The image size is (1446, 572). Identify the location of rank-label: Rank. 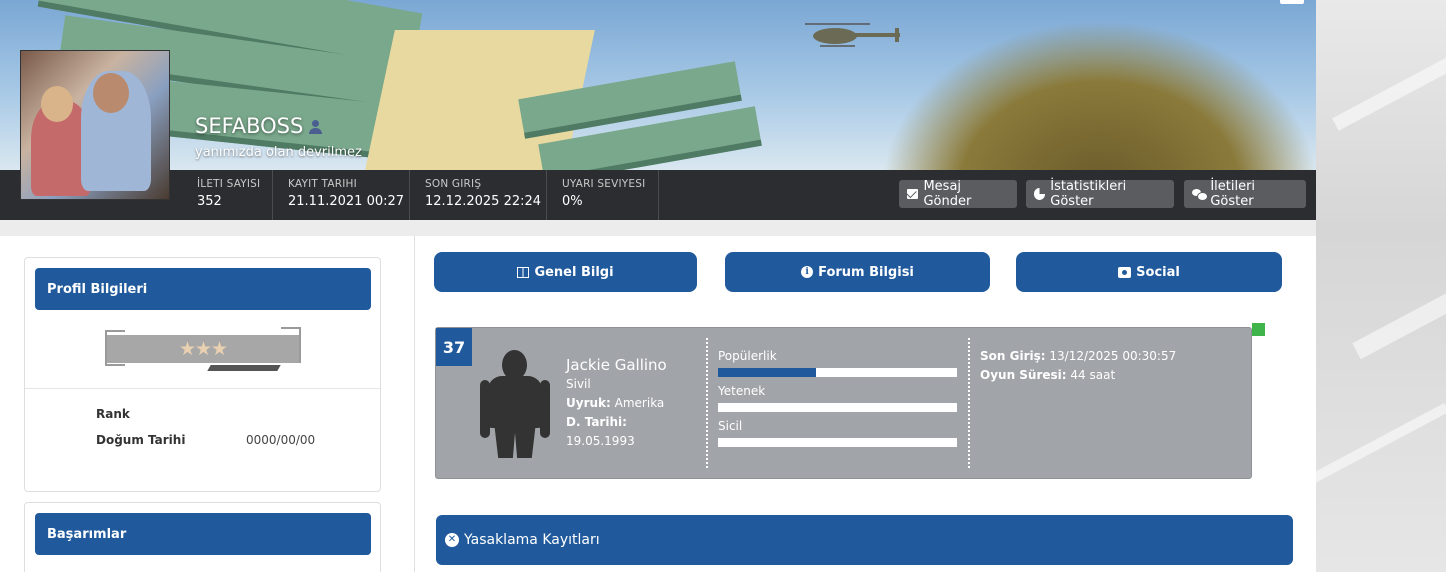
(113, 414).